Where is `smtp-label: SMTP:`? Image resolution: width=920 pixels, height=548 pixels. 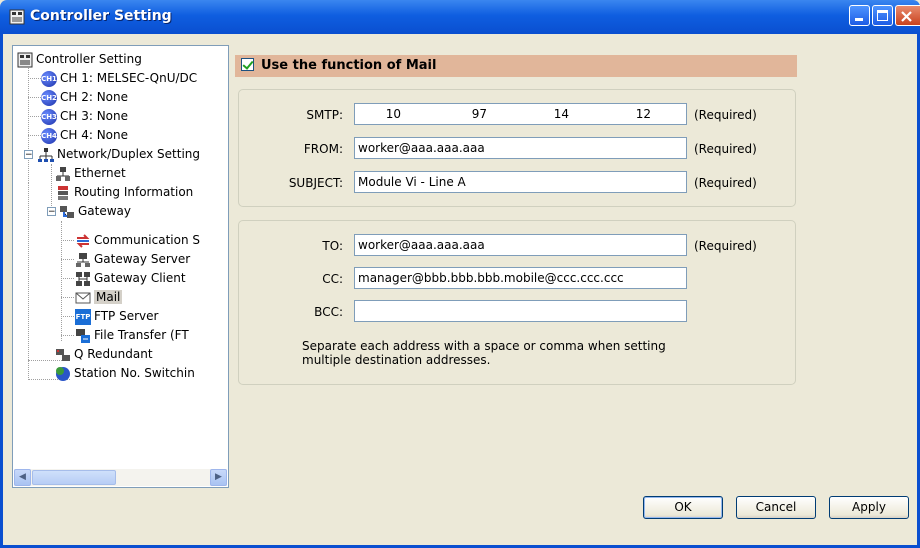
smtp-label: SMTP: is located at coordinates (324, 115).